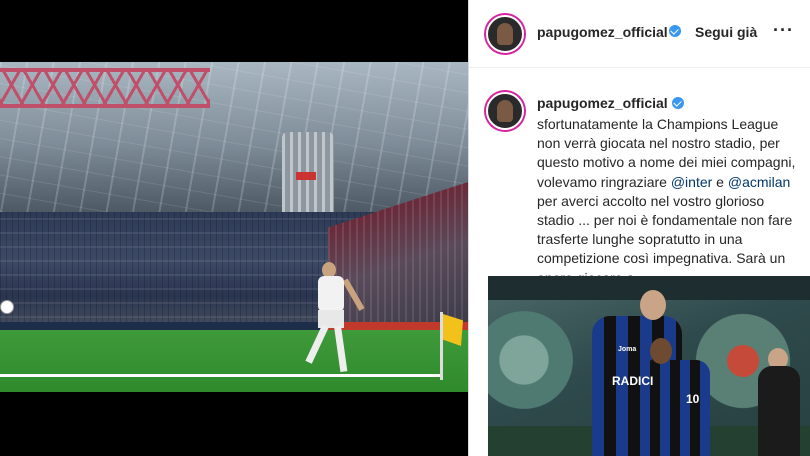 The image size is (810, 456). Describe the element at coordinates (691, 182) in the screenshot. I see `mention-link-inter: @inter` at that location.